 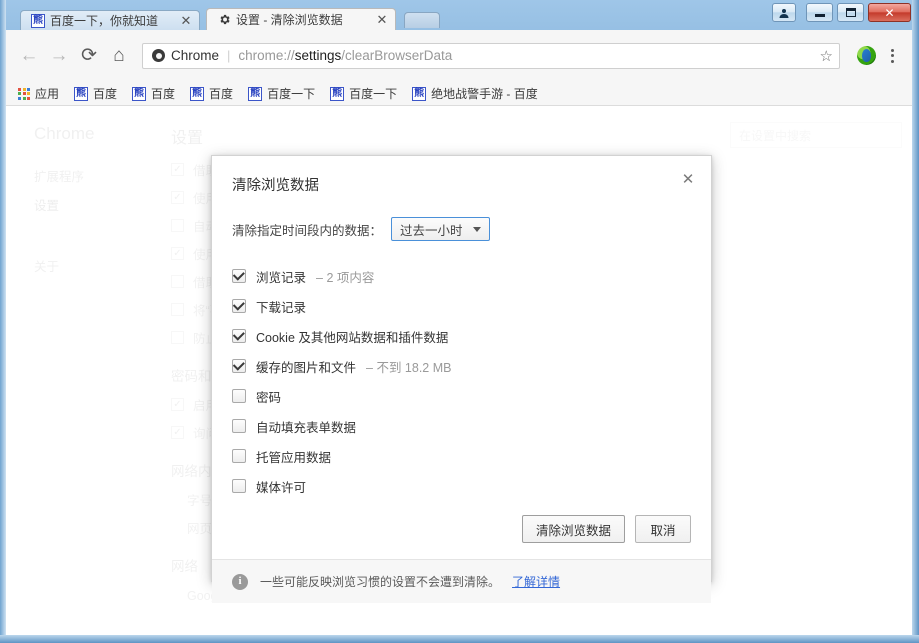 I want to click on data-type-label: 密码, so click(x=269, y=397).